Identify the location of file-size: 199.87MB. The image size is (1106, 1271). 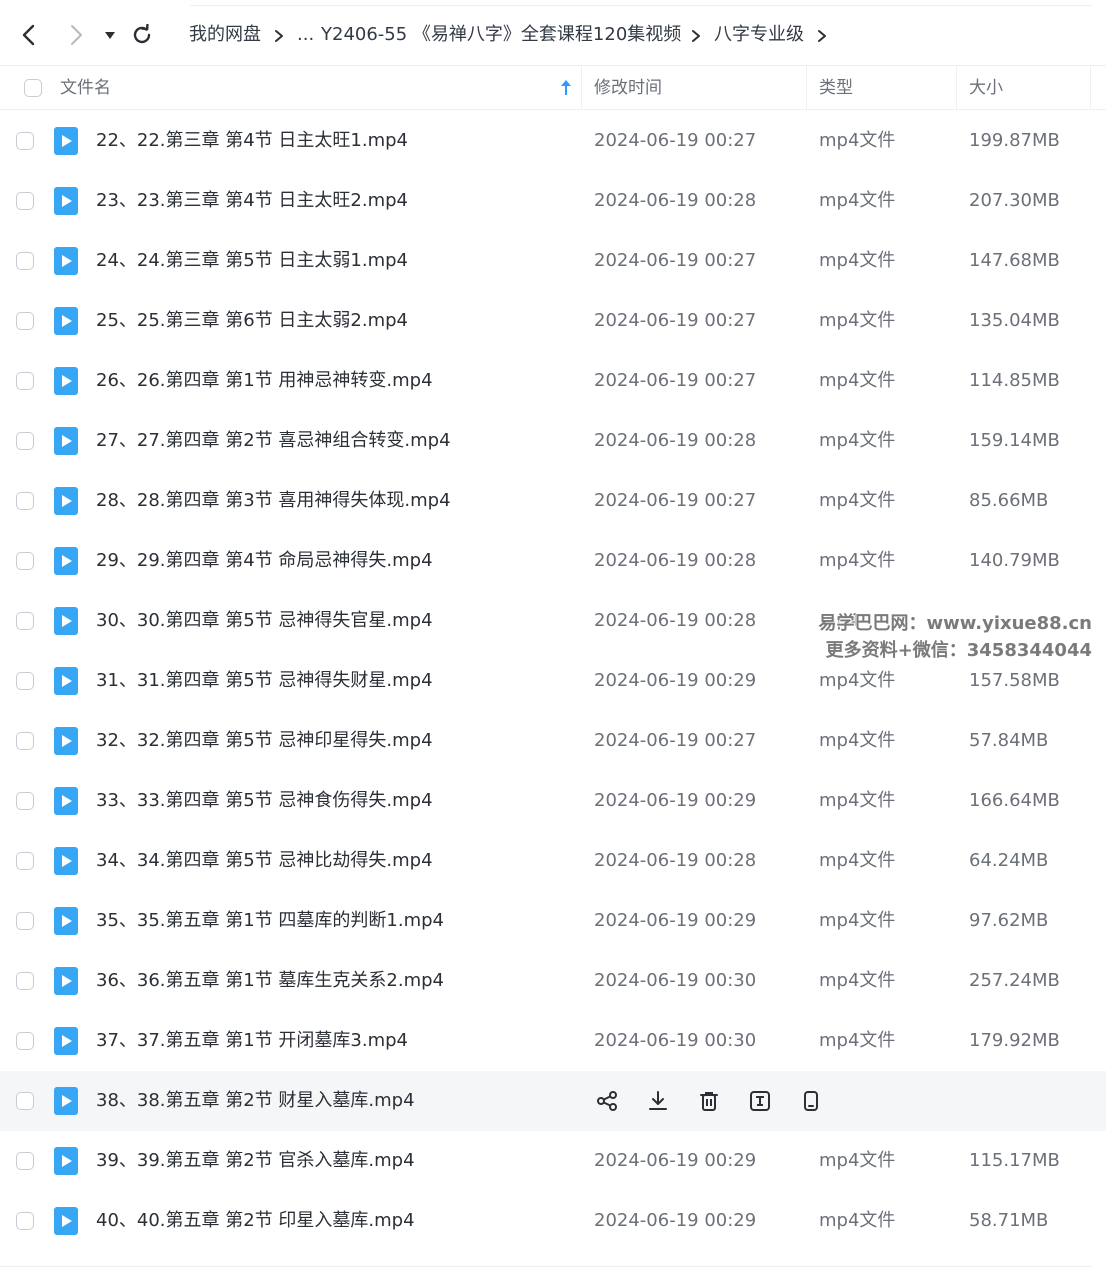
(1014, 140).